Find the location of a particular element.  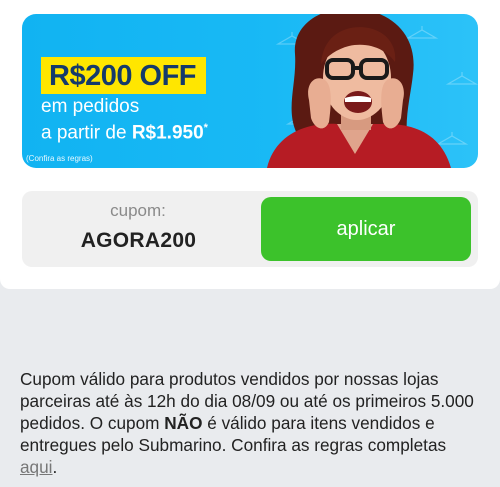

coupon-label: cupom: is located at coordinates (138, 210).